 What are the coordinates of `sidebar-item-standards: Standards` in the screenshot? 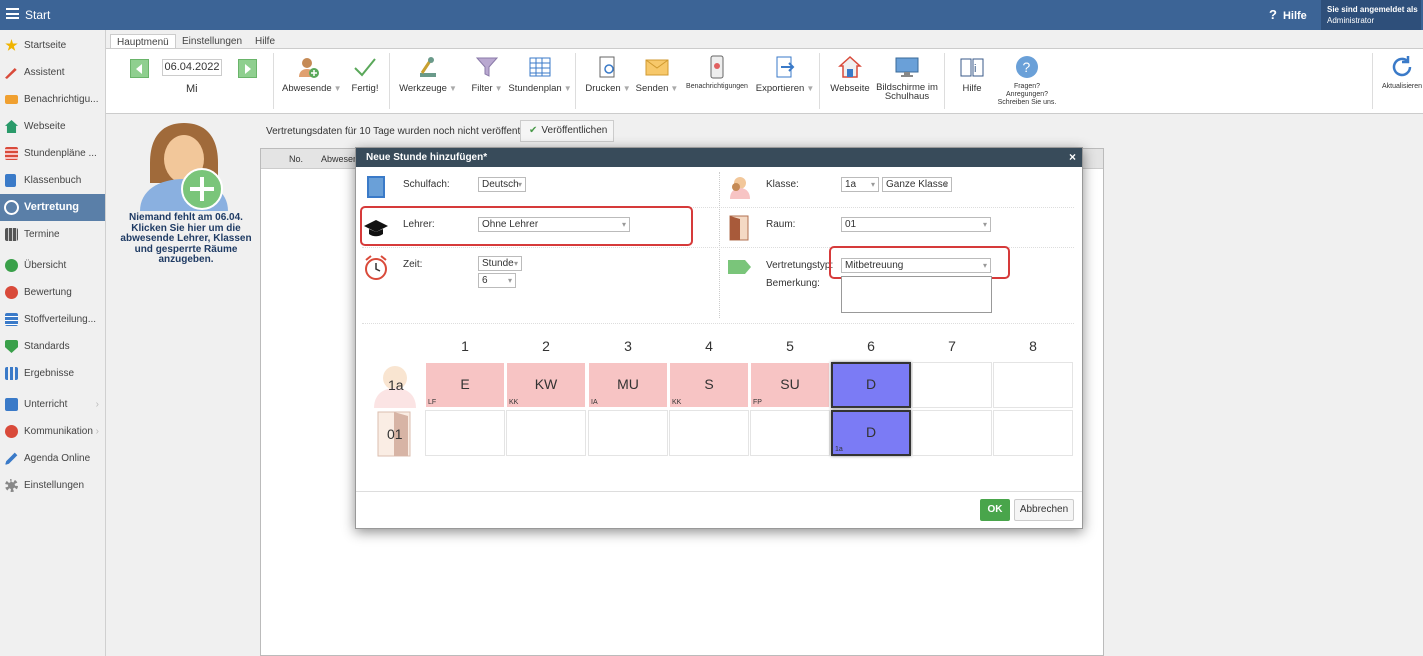 It's located at (52, 346).